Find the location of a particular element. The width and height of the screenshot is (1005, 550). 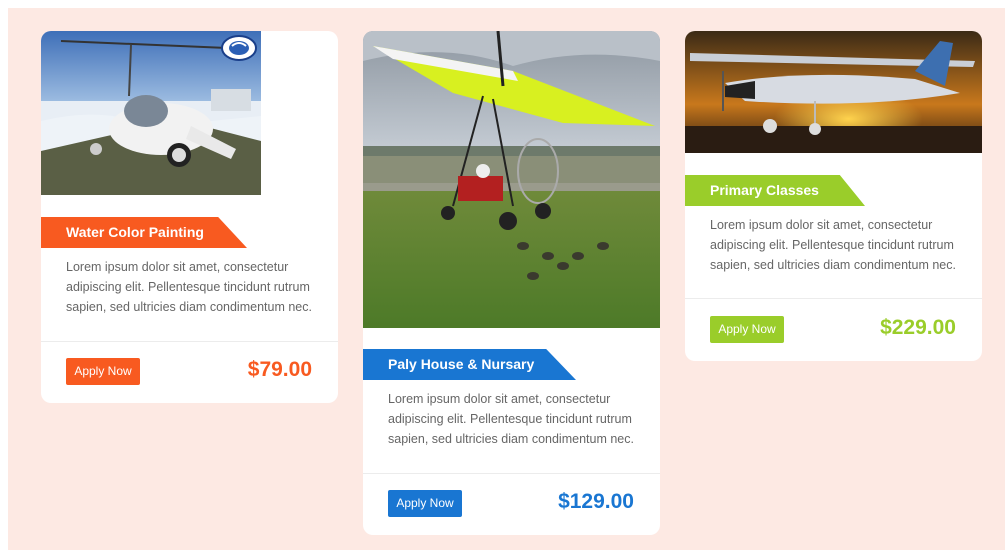

course-price: $79.00 is located at coordinates (279, 369).